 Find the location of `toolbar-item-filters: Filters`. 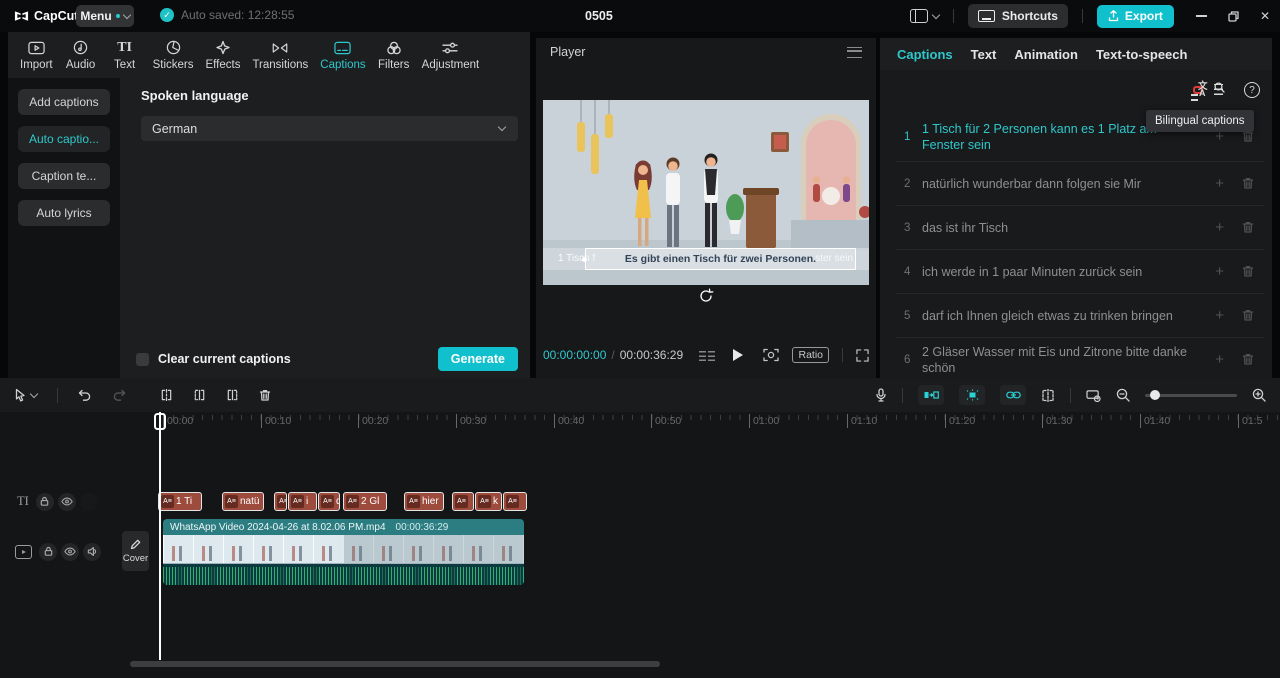

toolbar-item-filters: Filters is located at coordinates (394, 55).